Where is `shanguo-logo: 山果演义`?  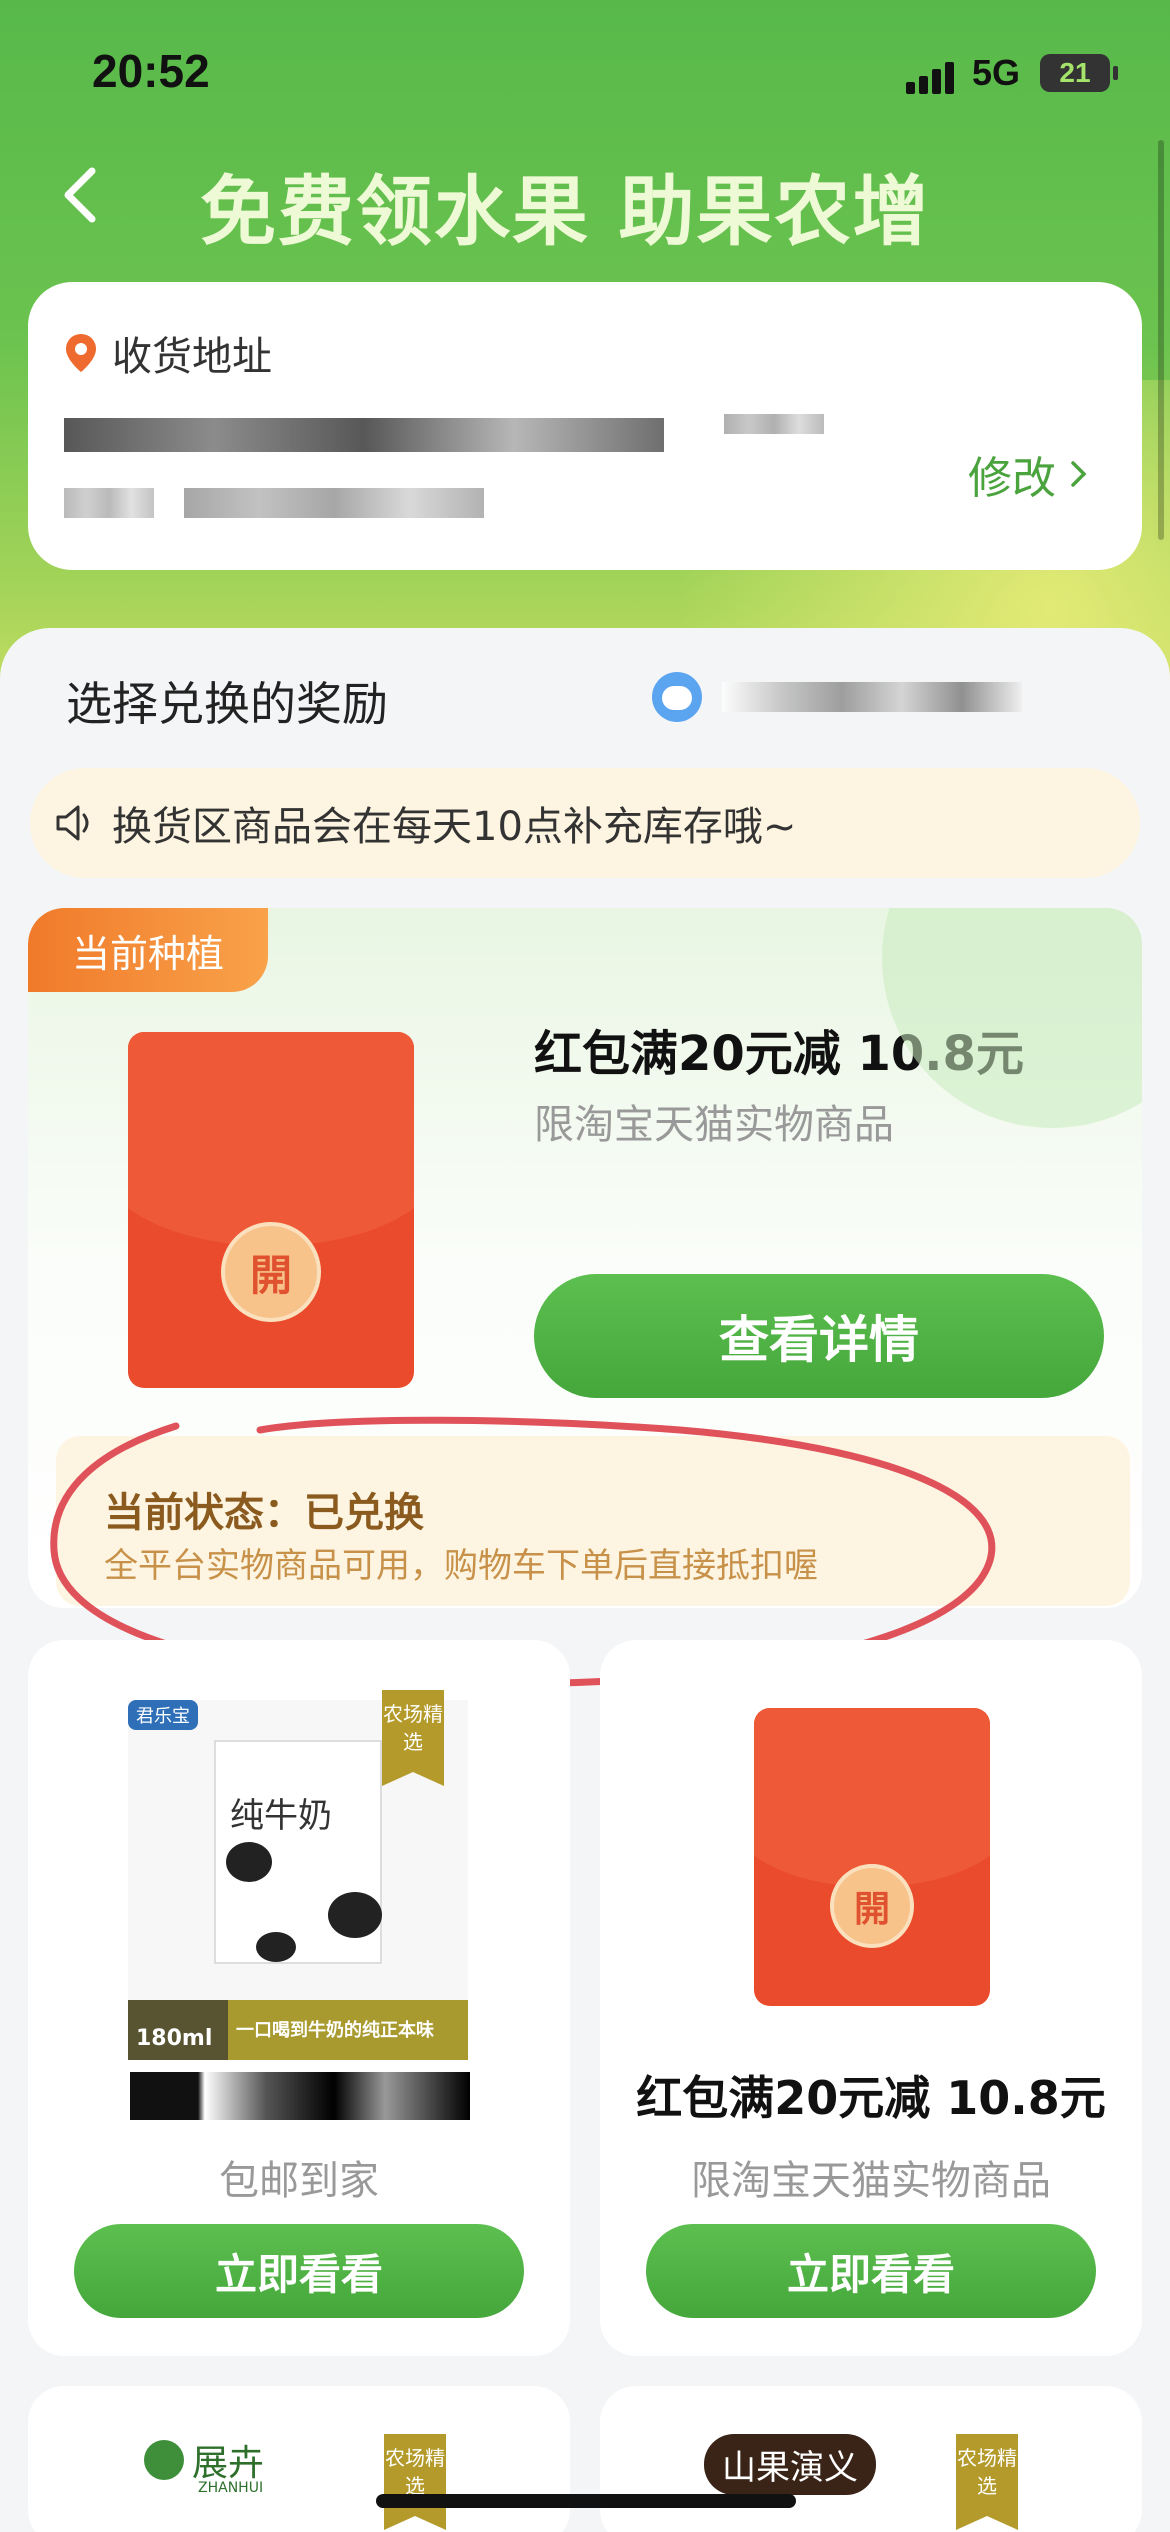 shanguo-logo: 山果演义 is located at coordinates (790, 2464).